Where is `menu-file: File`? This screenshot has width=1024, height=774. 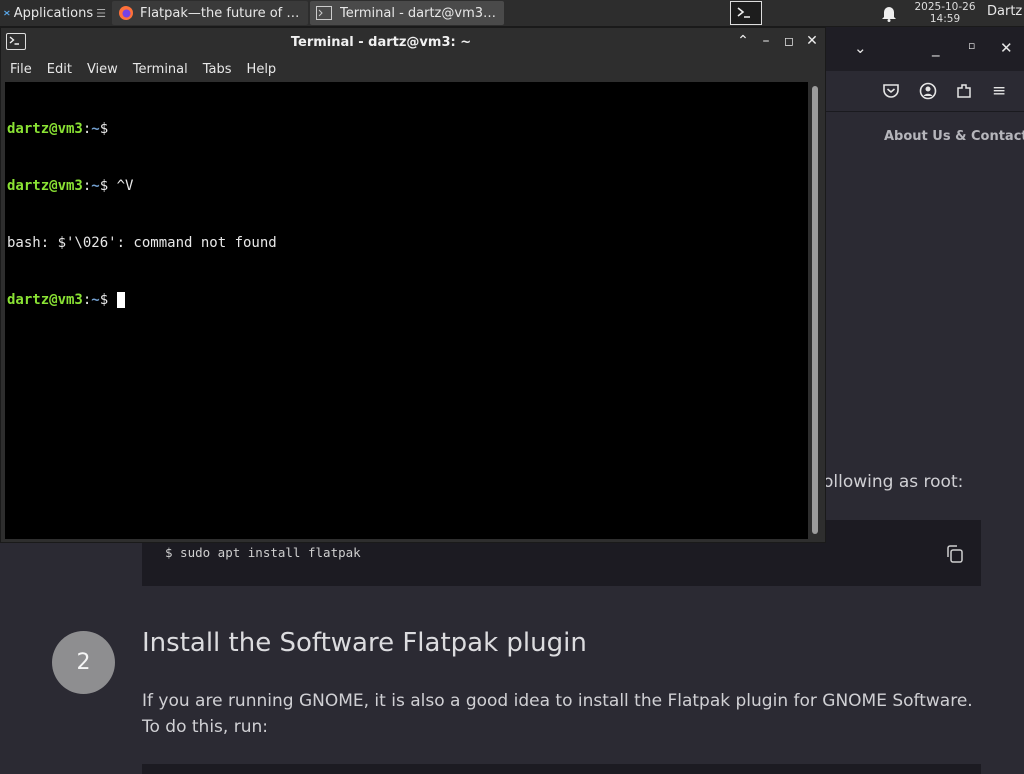
menu-file: File is located at coordinates (21, 69).